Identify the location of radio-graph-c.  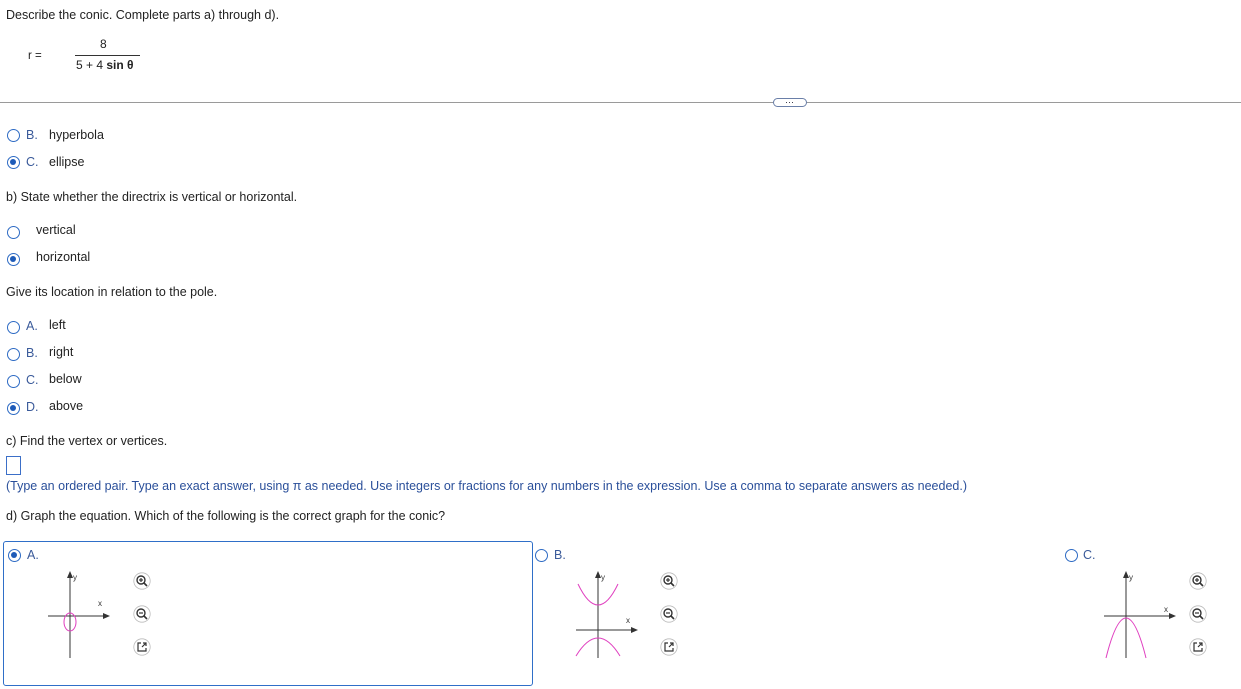
(1071, 555).